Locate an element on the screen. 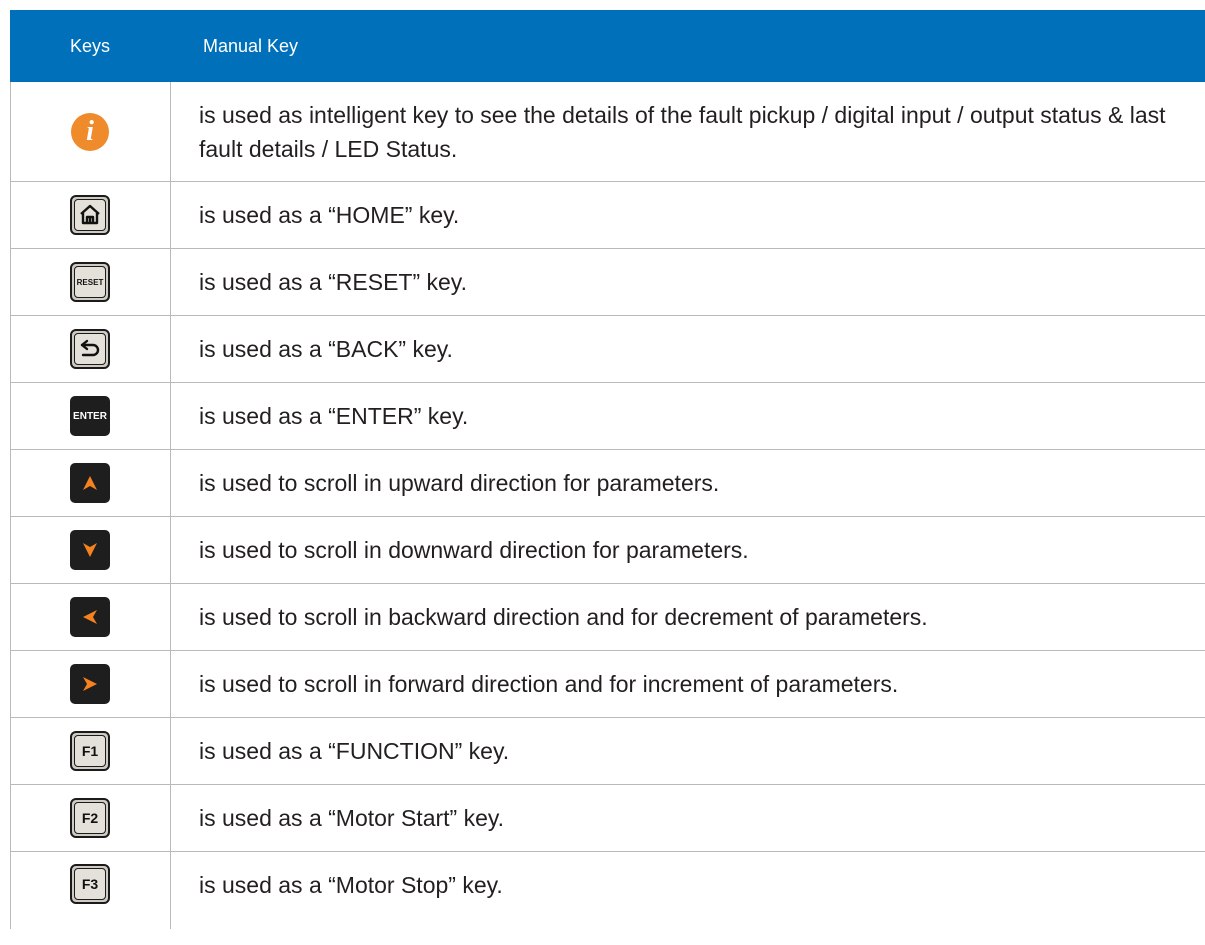 The height and width of the screenshot is (945, 1205). f1-key-icon: F1 is located at coordinates (90, 751).